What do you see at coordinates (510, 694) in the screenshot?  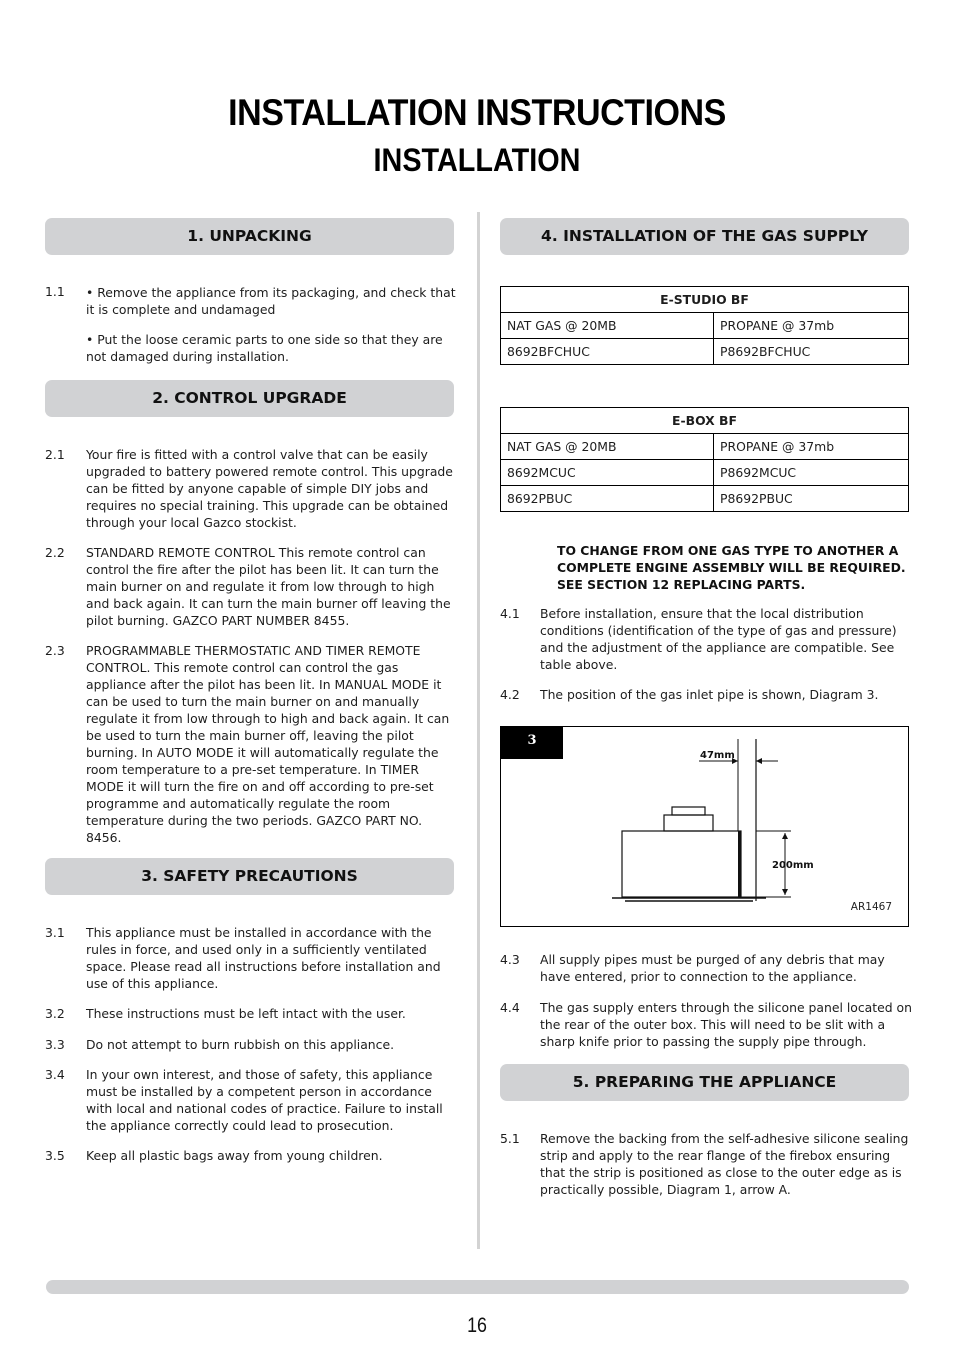 I see `item-number: 4.2` at bounding box center [510, 694].